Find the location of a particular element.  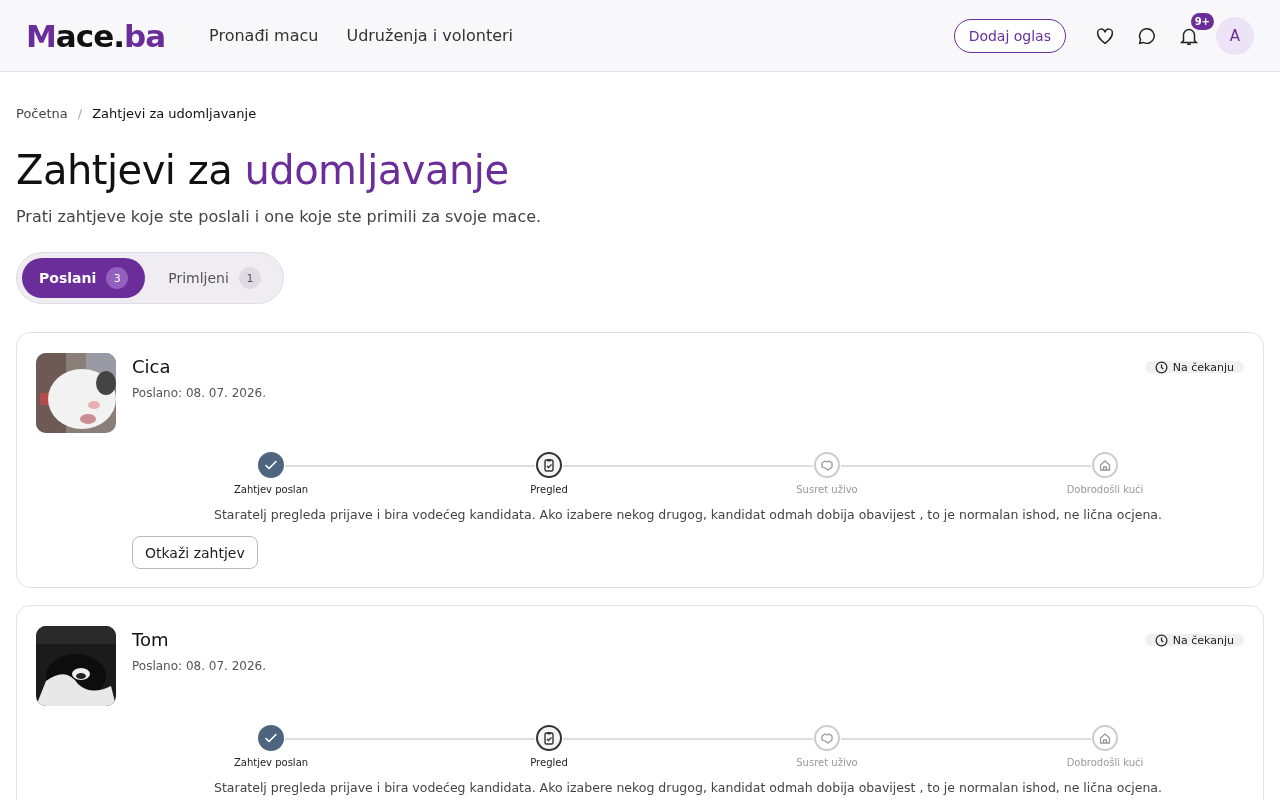

tab: Primljeni 1 is located at coordinates (214, 278).